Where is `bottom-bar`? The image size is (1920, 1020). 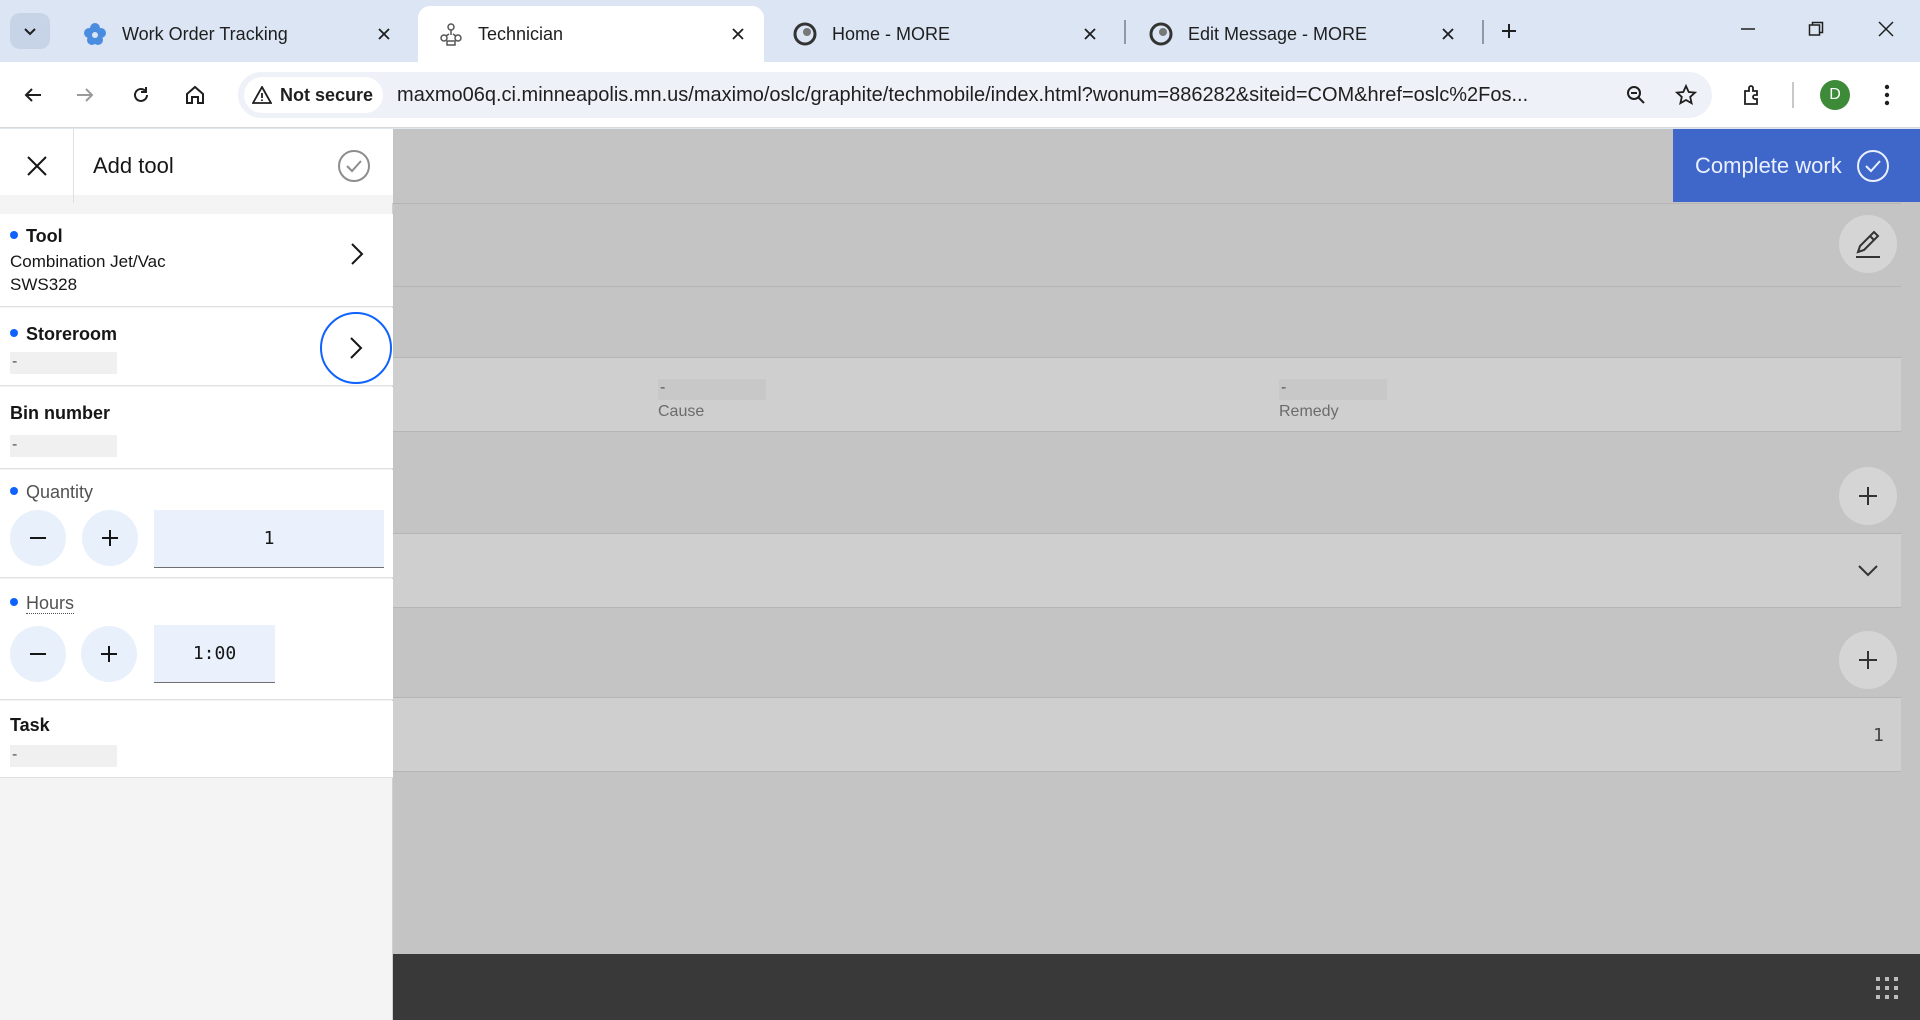 bottom-bar is located at coordinates (1156, 987).